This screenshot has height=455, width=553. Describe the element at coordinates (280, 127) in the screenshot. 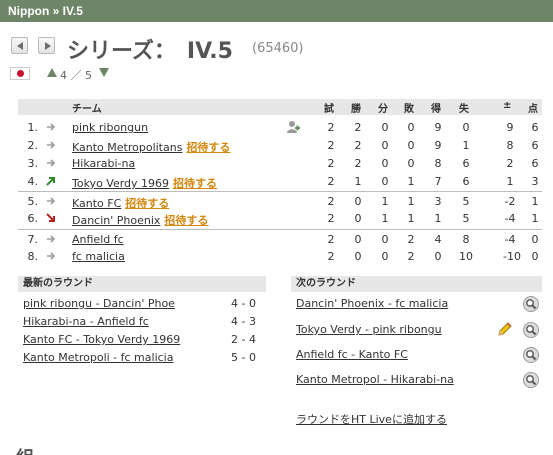

I see `table-row: 1. pink ribongun 2 2 0 0 9 0 9 6` at that location.